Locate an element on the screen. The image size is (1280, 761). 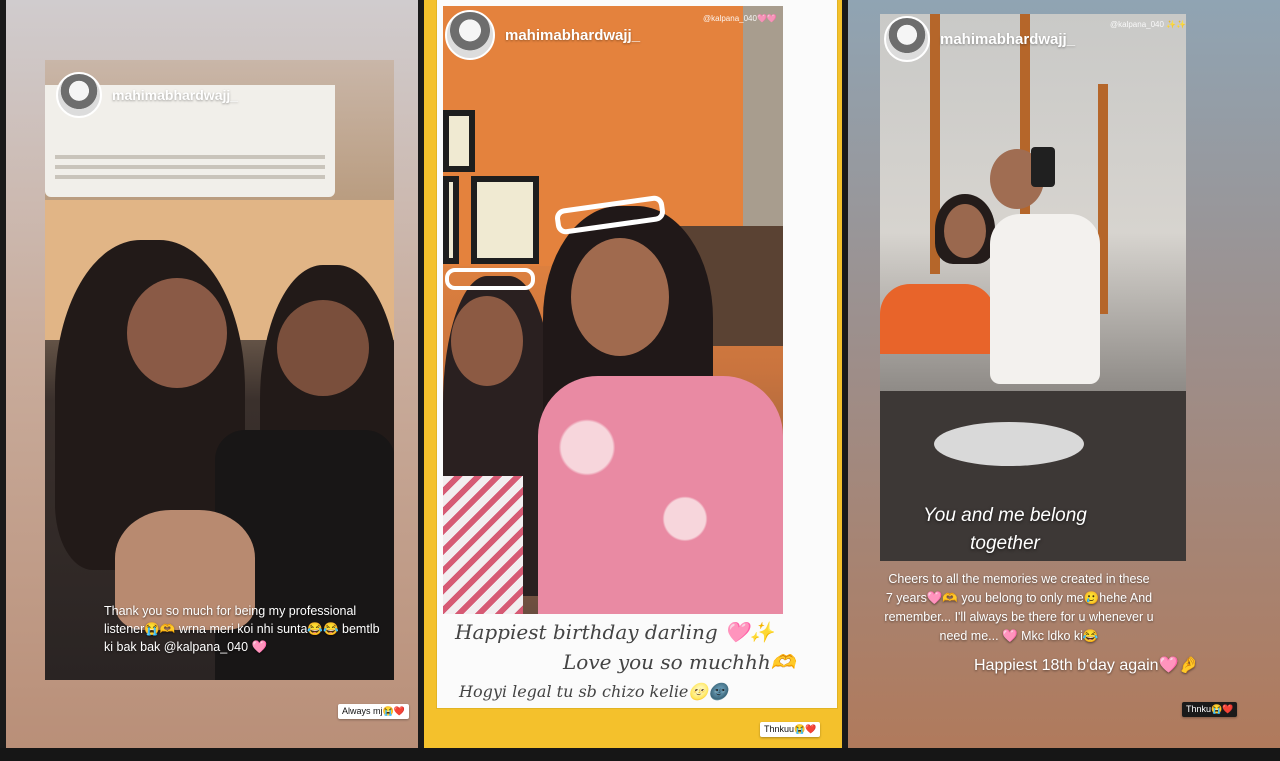
reply-sticker: Thnkuu😭❤️ is located at coordinates (790, 729).